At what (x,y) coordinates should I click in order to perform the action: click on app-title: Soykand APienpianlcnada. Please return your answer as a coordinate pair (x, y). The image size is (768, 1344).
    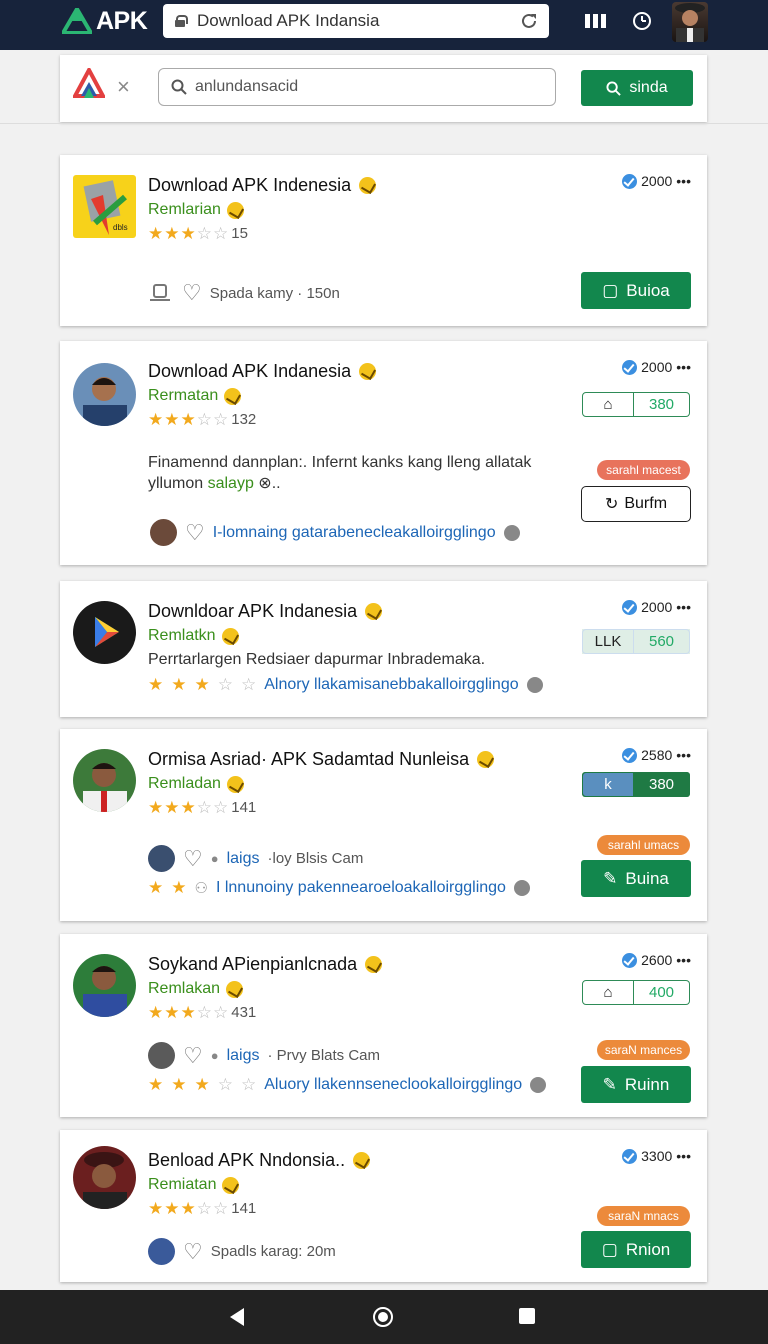
    Looking at the image, I should click on (265, 964).